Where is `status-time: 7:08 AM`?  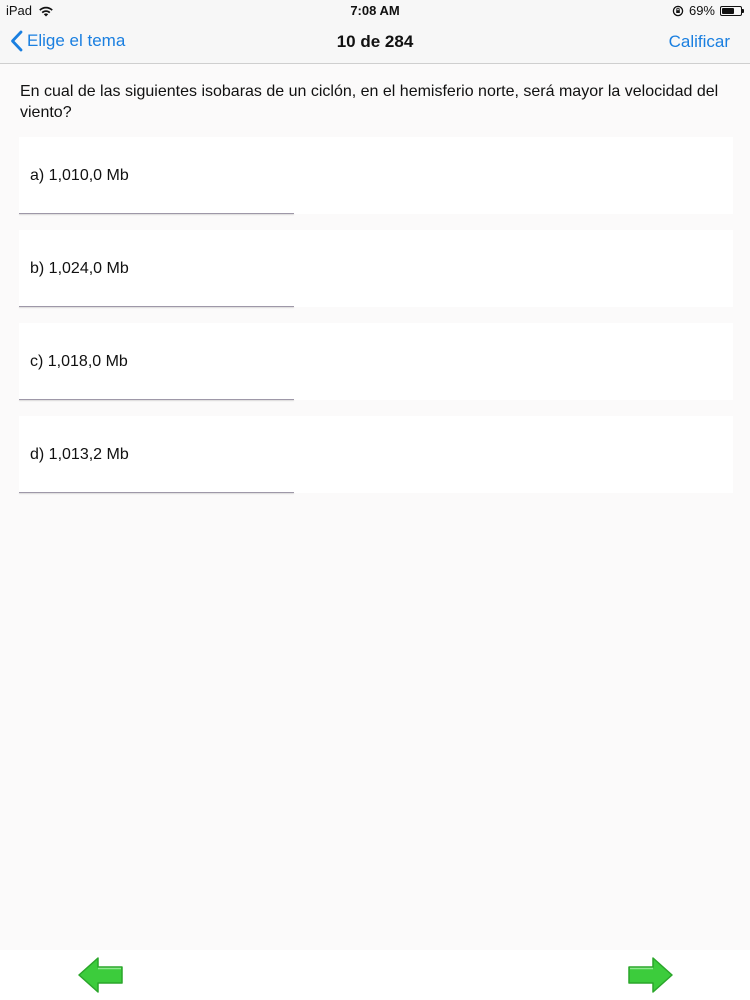
status-time: 7:08 AM is located at coordinates (375, 10).